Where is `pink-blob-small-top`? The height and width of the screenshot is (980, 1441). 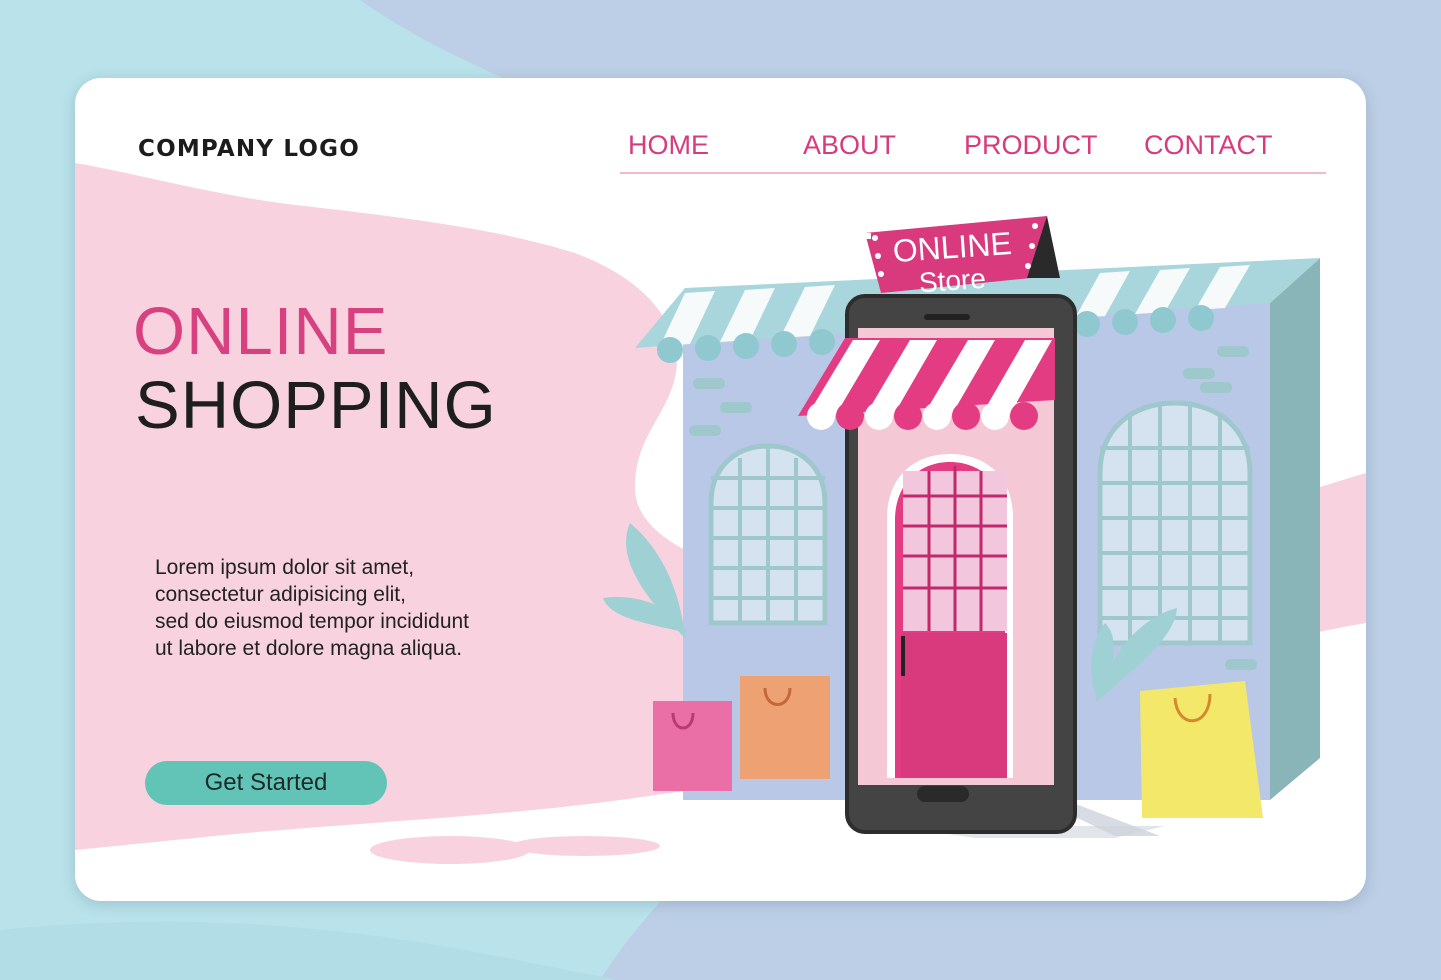
pink-blob-small-top is located at coordinates (333, 231).